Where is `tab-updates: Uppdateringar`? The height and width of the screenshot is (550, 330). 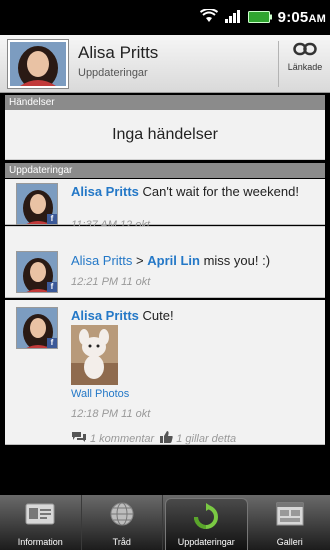
tab-updates: Uppdateringar is located at coordinates (206, 524).